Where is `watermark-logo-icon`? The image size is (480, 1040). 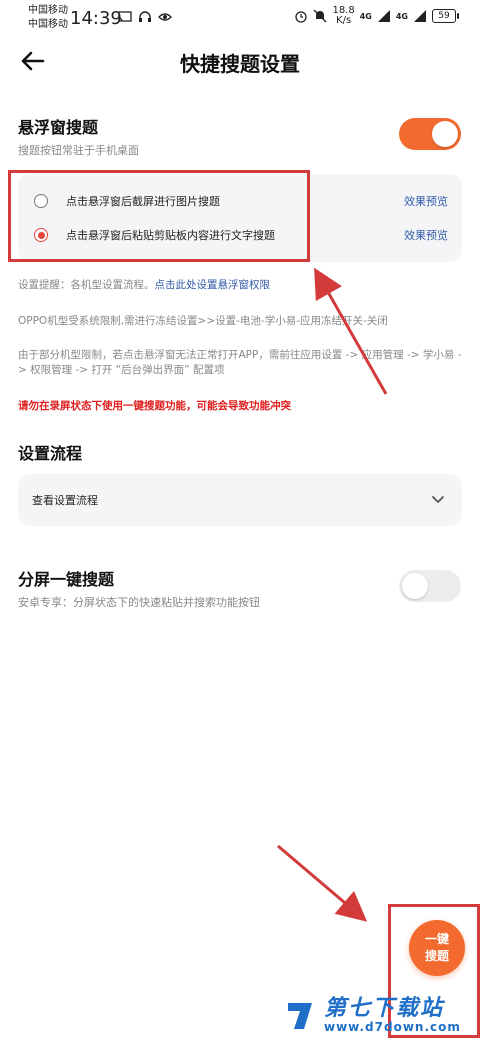 watermark-logo-icon is located at coordinates (300, 1016).